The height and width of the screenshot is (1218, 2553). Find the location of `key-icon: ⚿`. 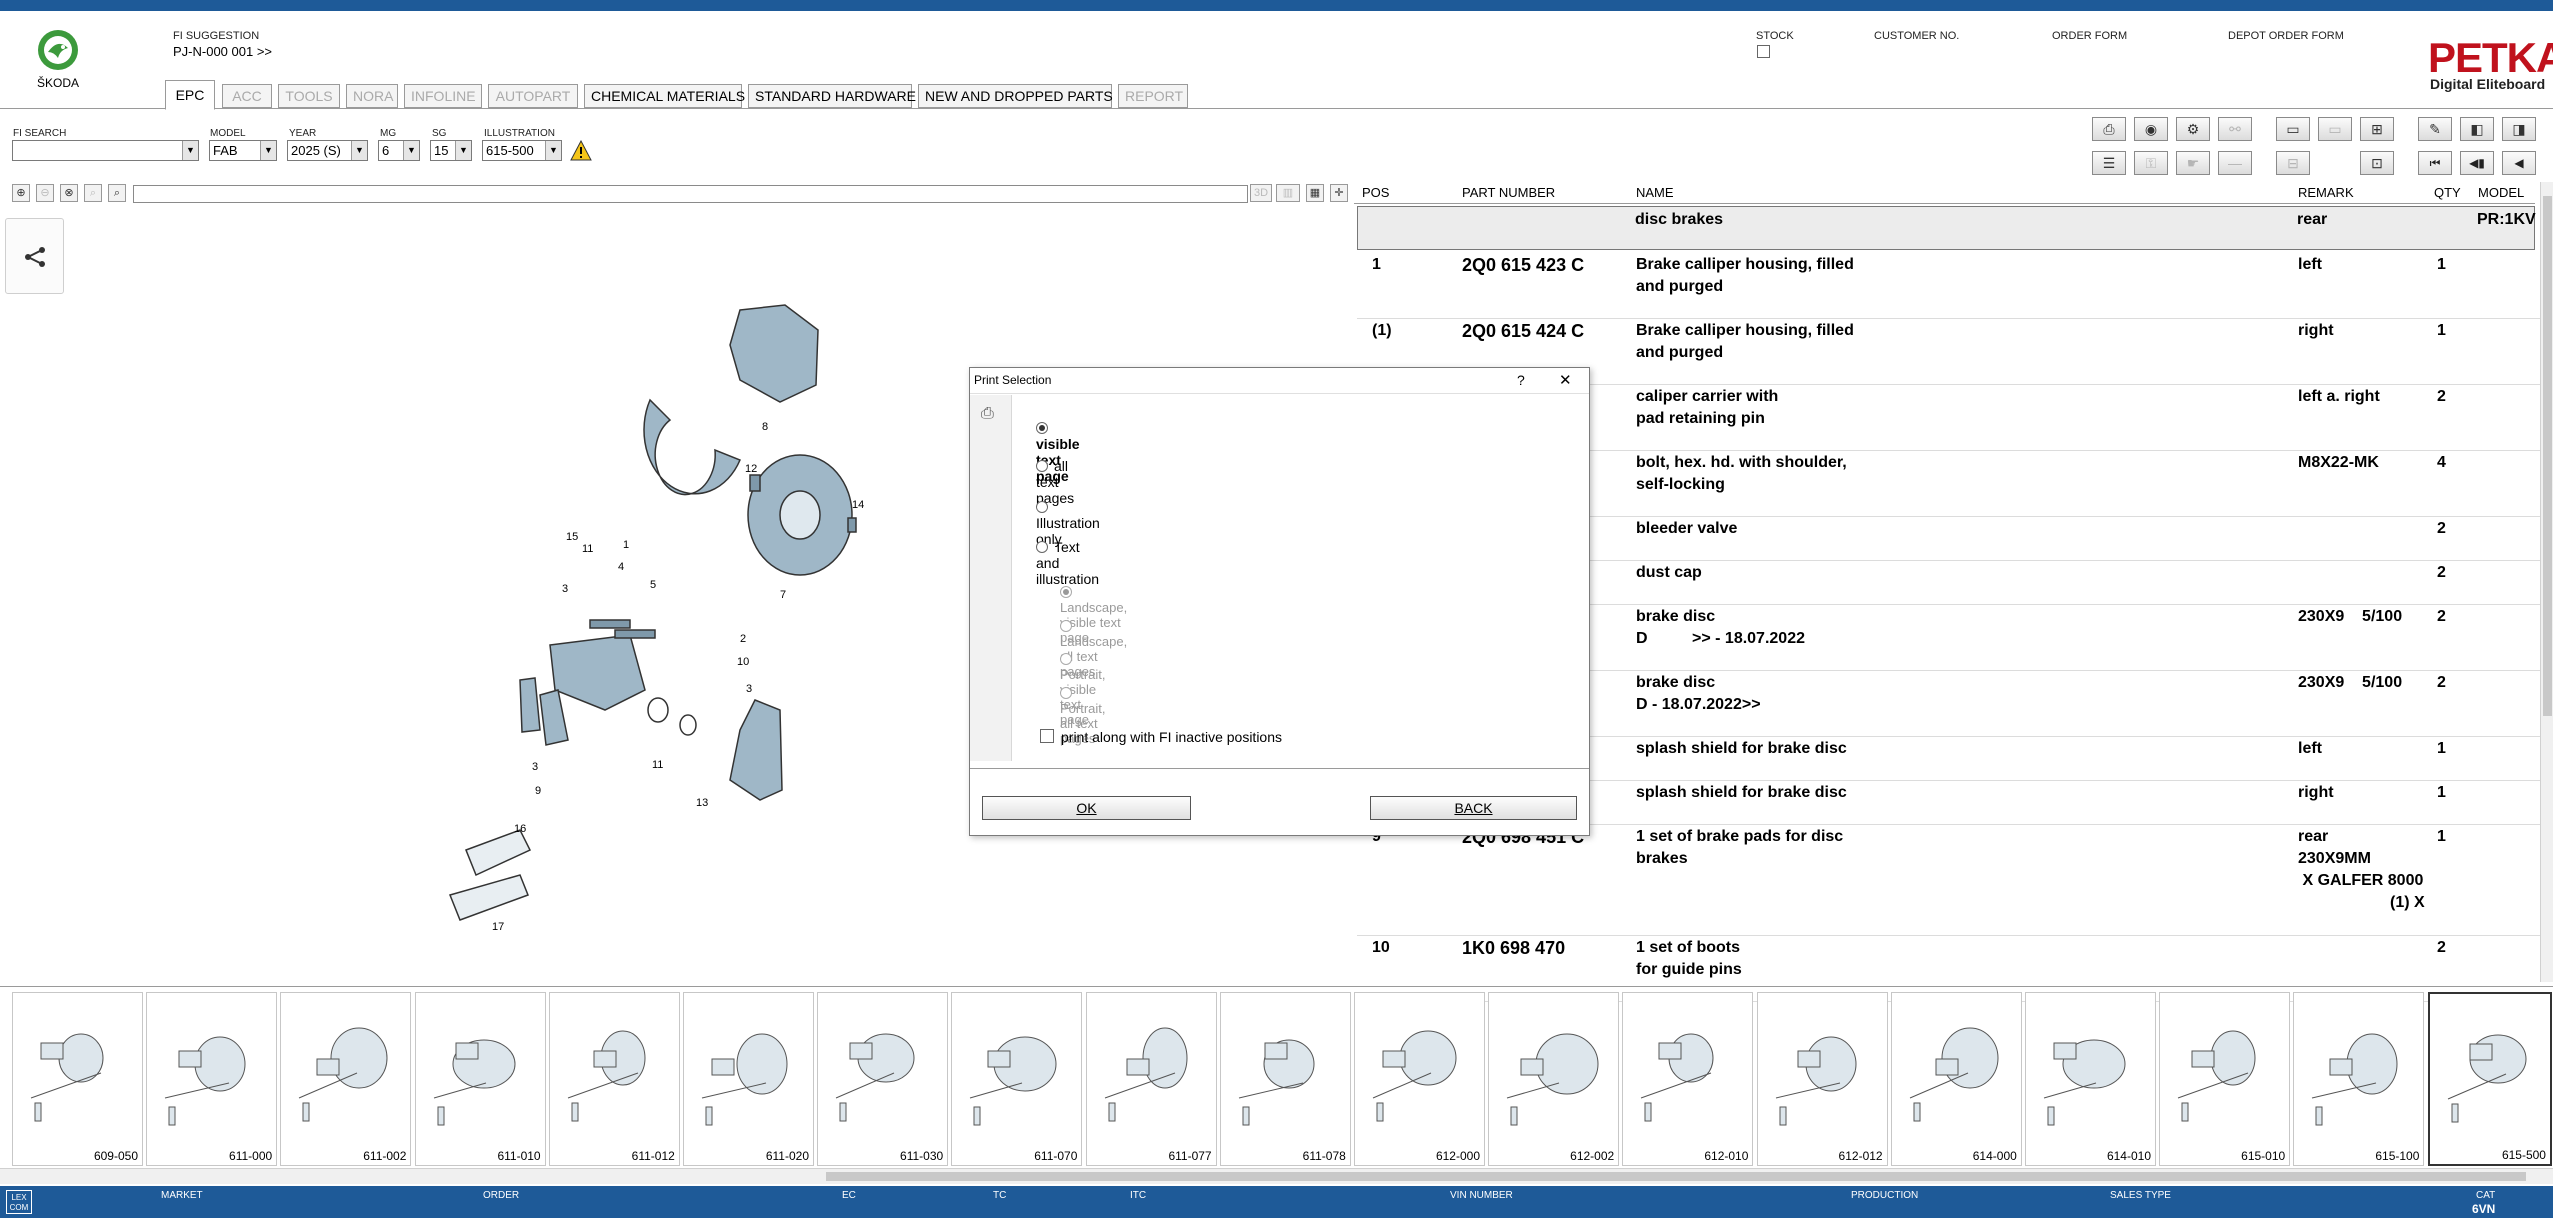

key-icon: ⚿ is located at coordinates (2151, 163).